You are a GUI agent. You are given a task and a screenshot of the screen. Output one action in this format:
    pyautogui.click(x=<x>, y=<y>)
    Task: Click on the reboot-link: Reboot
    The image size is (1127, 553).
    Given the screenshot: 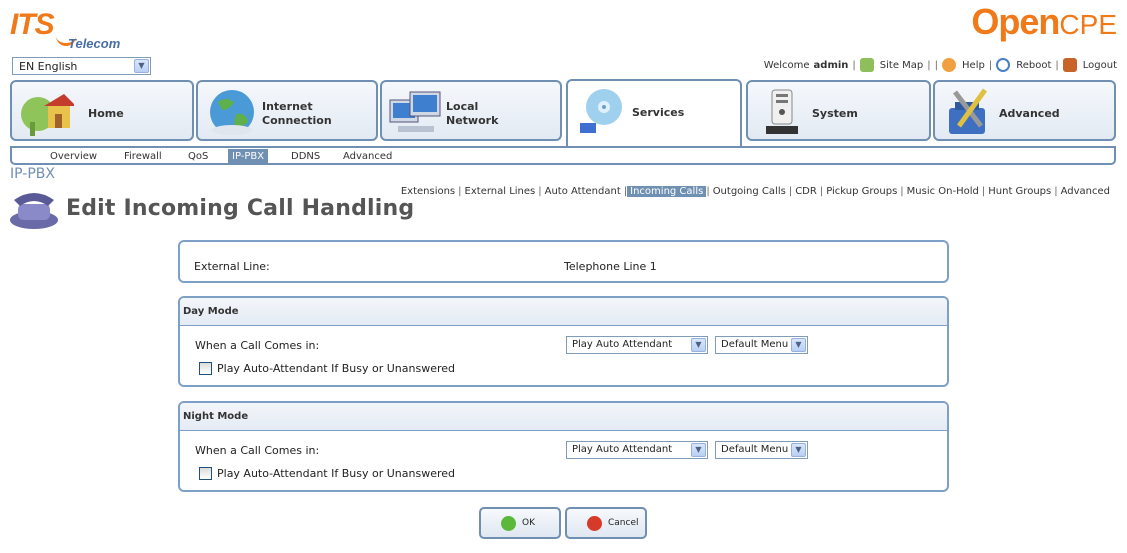 What is the action you would take?
    pyautogui.click(x=1033, y=65)
    